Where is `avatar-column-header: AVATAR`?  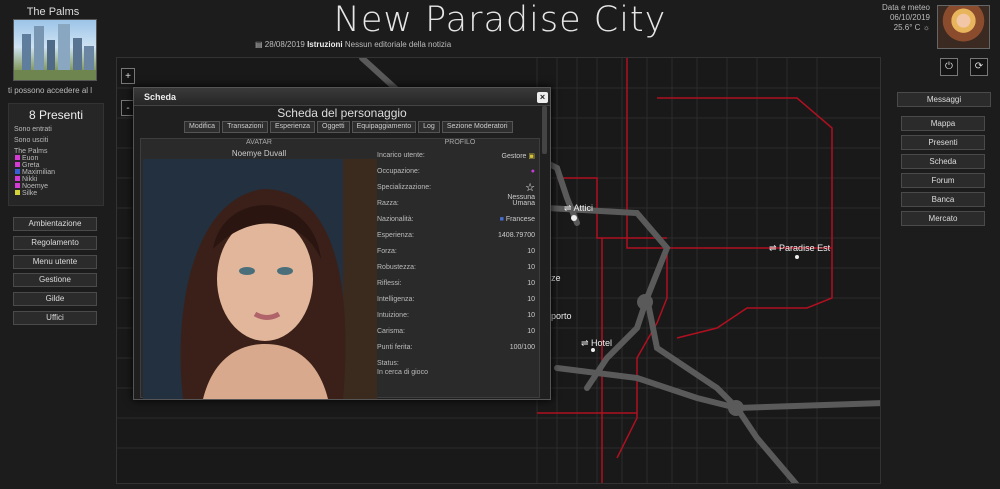 avatar-column-header: AVATAR is located at coordinates (259, 142).